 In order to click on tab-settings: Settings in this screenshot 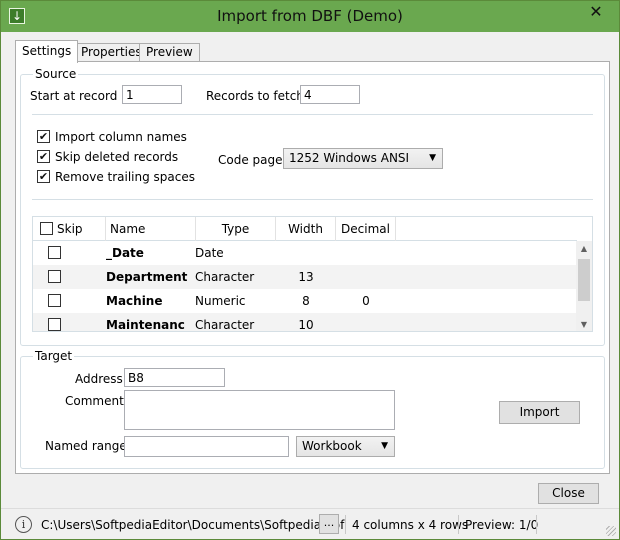, I will do `click(47, 51)`.